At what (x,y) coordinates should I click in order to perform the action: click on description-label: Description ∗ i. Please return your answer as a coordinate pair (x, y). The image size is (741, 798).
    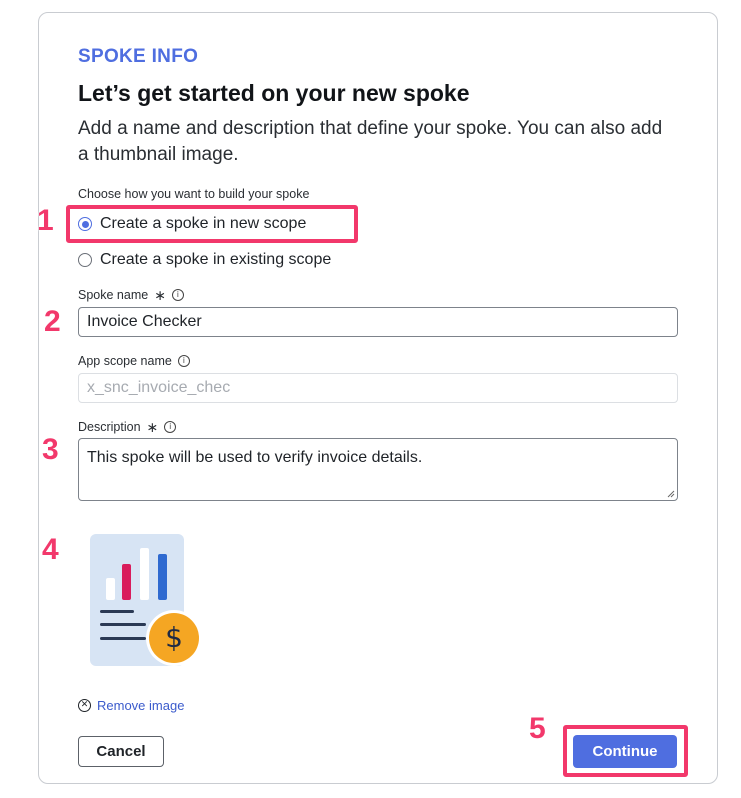
    Looking at the image, I should click on (127, 427).